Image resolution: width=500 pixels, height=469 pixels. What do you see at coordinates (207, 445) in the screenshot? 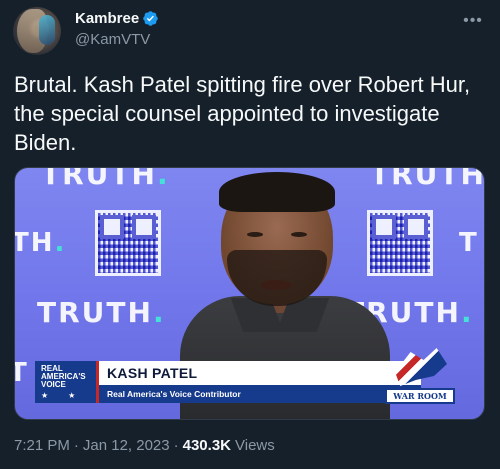
I see `views-count: 430.3K` at bounding box center [207, 445].